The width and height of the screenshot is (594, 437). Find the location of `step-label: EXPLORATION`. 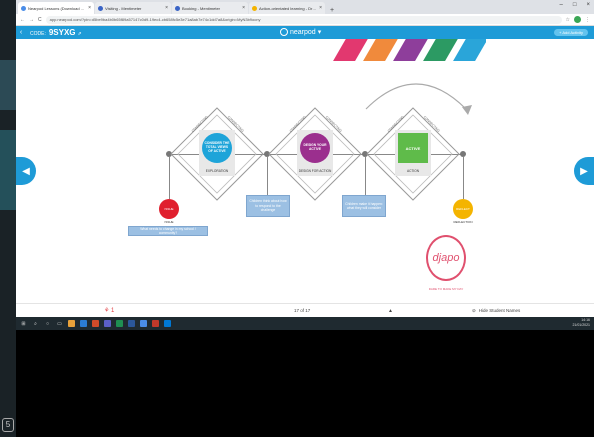

step-label: EXPLORATION is located at coordinates (217, 171).